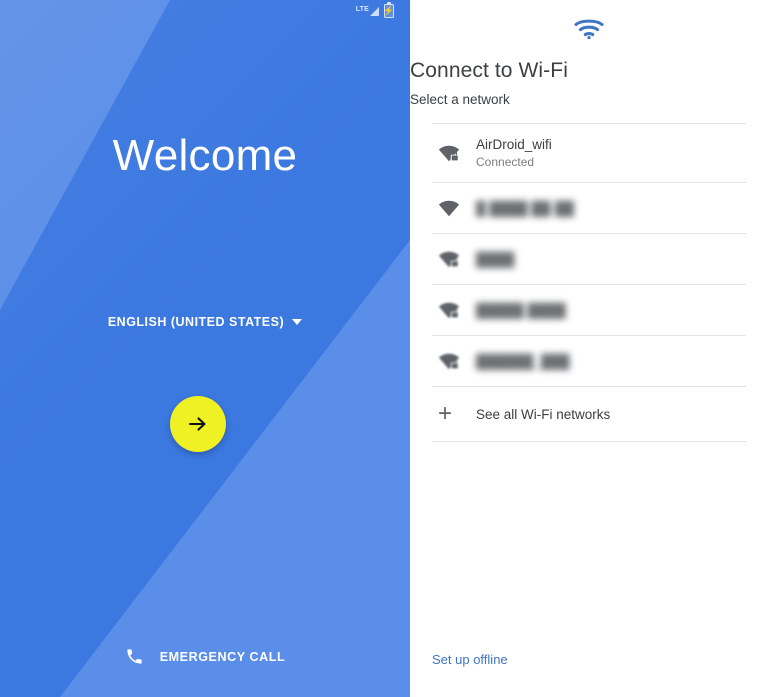 Image resolution: width=768 pixels, height=697 pixels. I want to click on signal-indicator: LTE, so click(367, 11).